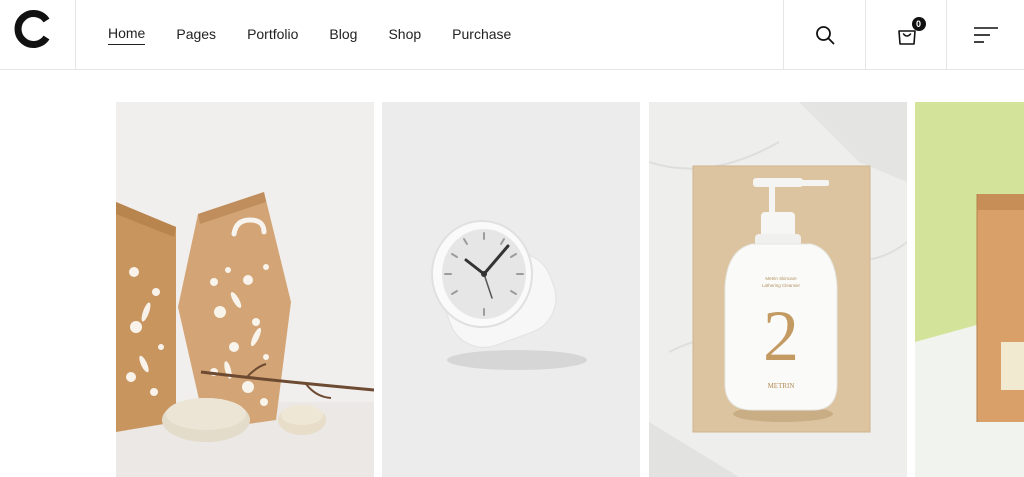 The height and width of the screenshot is (477, 1024). I want to click on logo-cell, so click(38, 34).